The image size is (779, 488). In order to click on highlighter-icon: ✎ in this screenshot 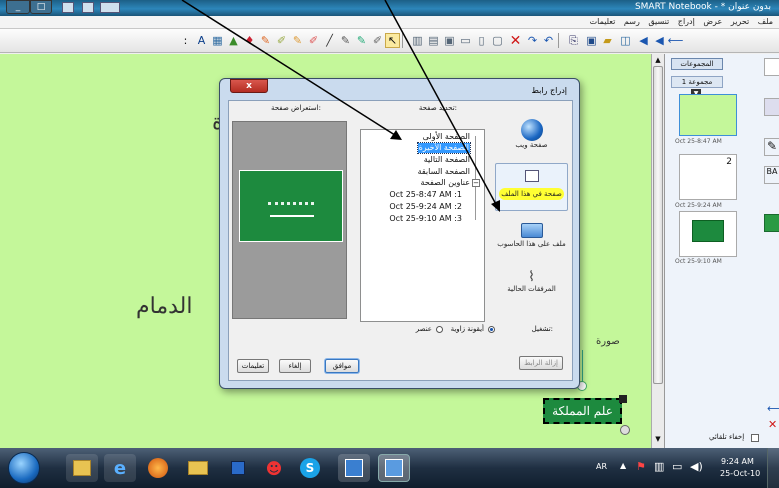, I will do `click(297, 40)`.